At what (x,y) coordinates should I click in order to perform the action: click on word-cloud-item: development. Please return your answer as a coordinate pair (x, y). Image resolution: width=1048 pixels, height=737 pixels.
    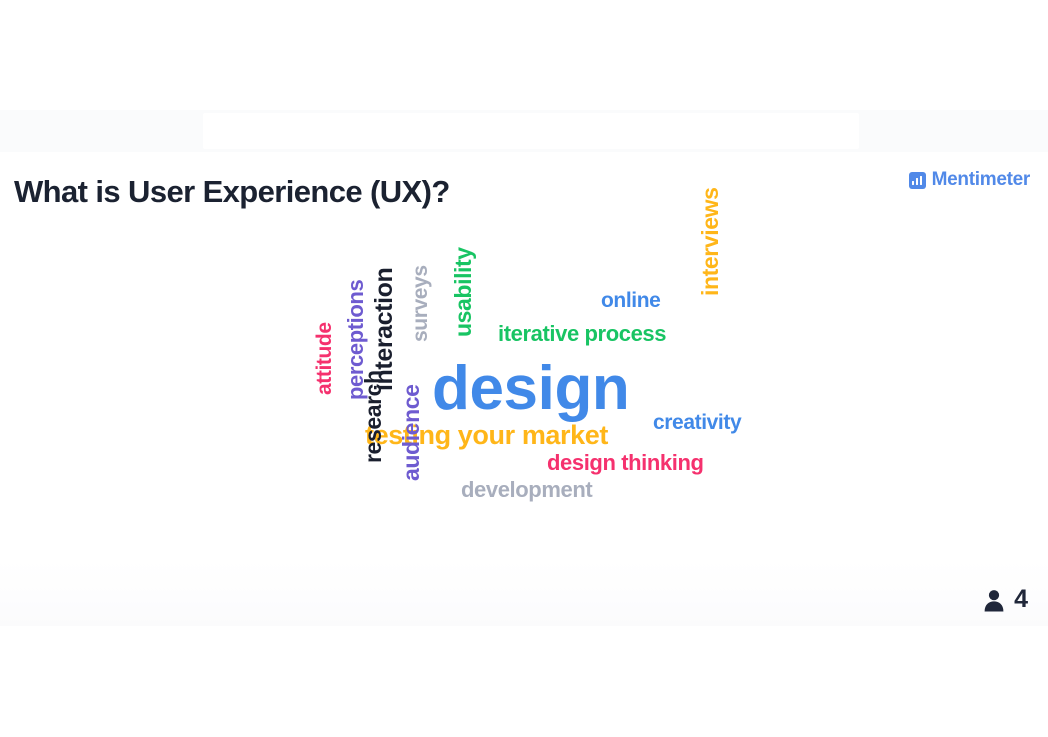
    Looking at the image, I should click on (527, 489).